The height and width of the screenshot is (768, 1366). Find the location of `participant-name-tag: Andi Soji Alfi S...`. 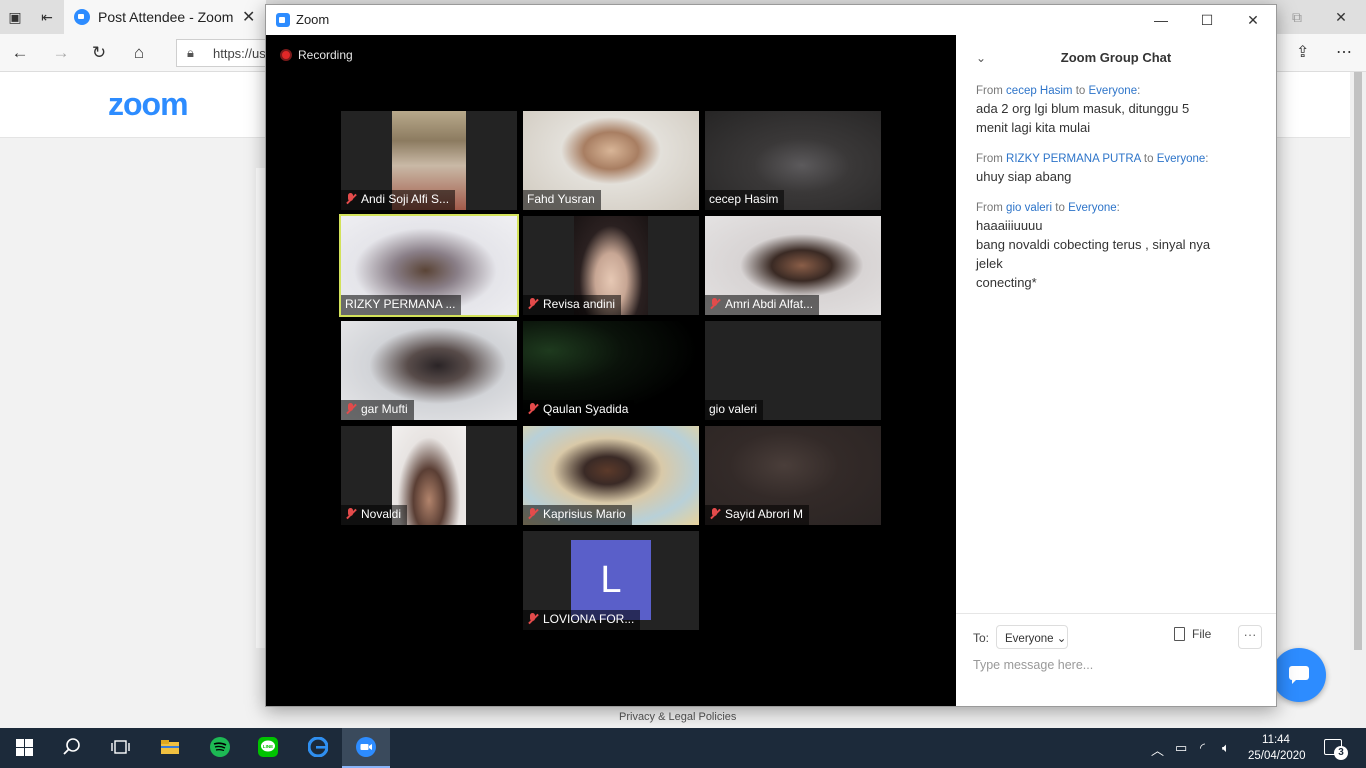

participant-name-tag: Andi Soji Alfi S... is located at coordinates (398, 200).